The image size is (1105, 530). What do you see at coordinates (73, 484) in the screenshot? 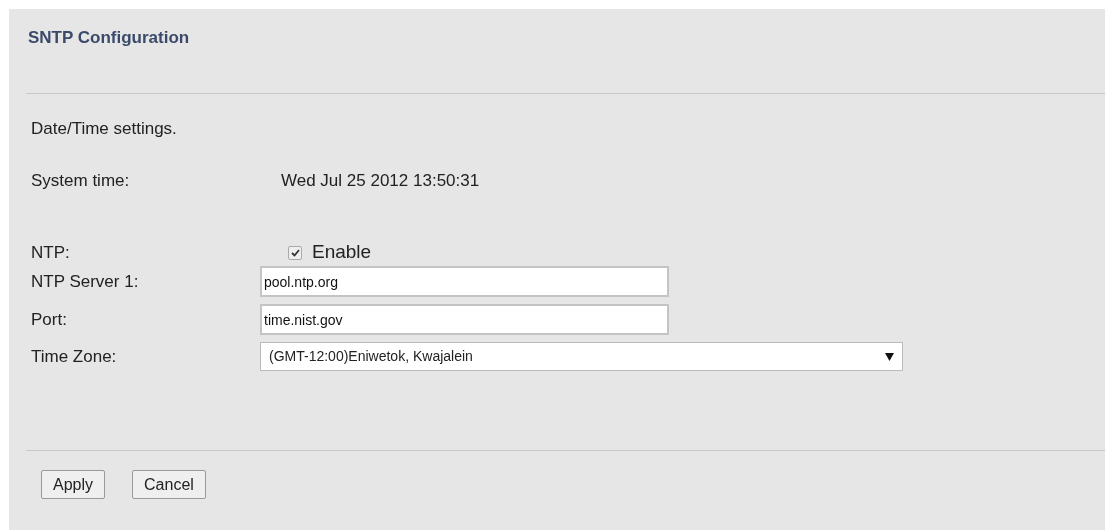
I see `form-button: Apply` at bounding box center [73, 484].